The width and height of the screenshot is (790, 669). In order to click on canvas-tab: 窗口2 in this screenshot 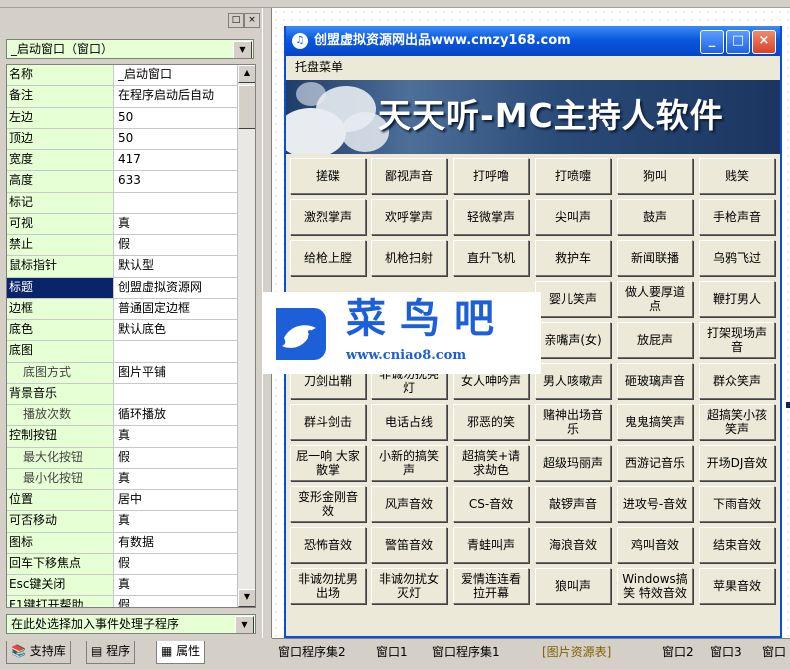, I will do `click(678, 652)`.